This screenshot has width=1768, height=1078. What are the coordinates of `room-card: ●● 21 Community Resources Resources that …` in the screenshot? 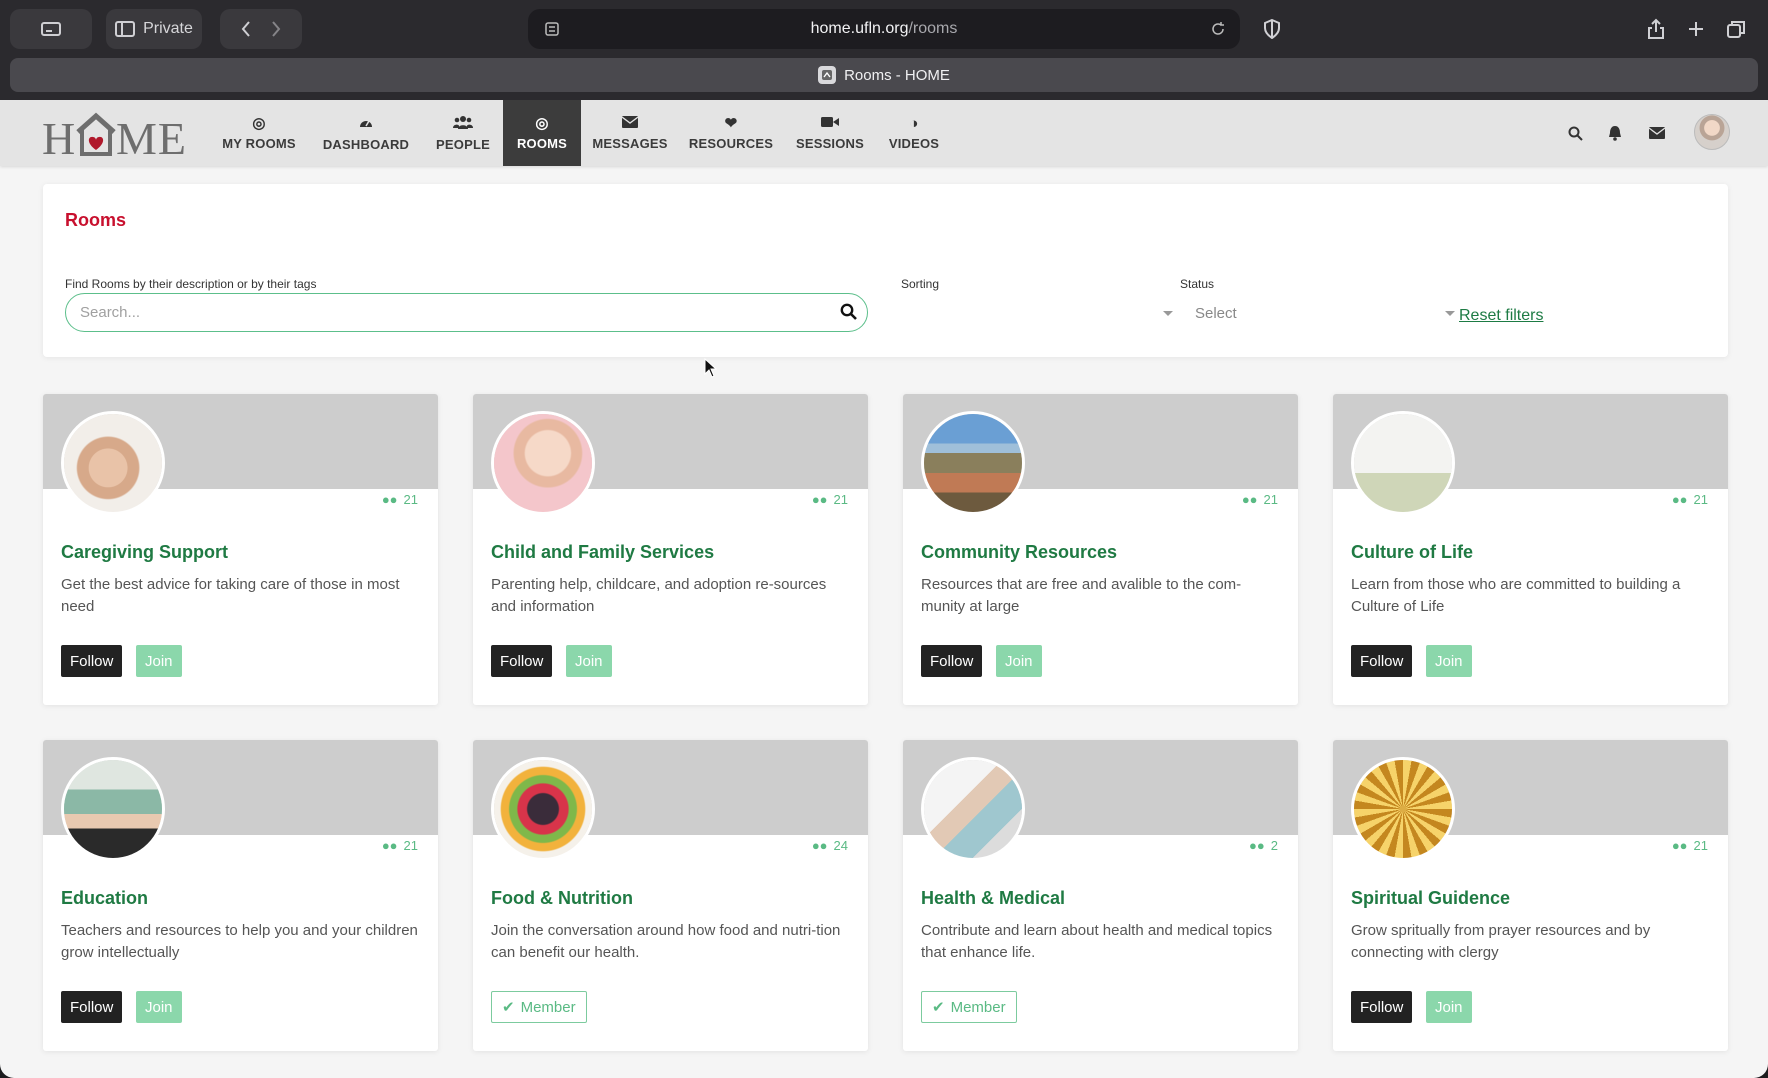 It's located at (1100, 549).